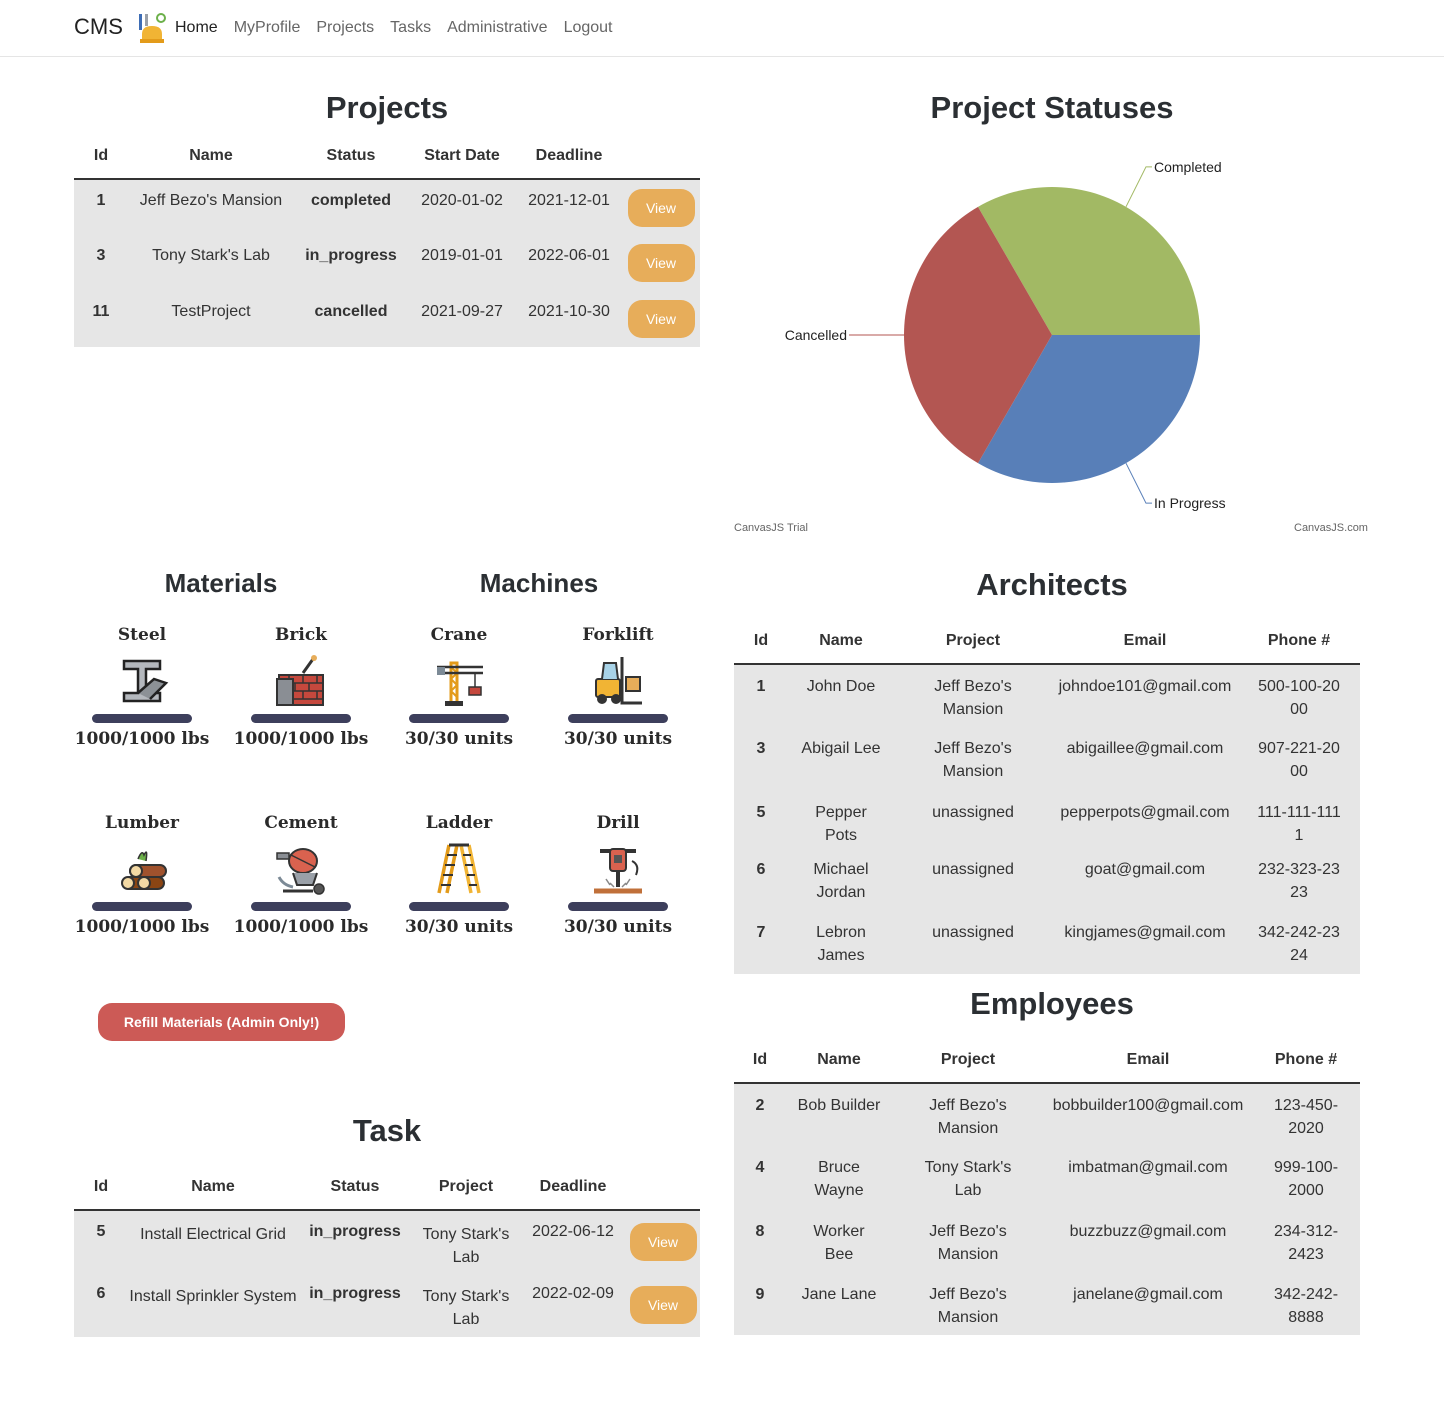  I want to click on cell-id: 2, so click(760, 1114).